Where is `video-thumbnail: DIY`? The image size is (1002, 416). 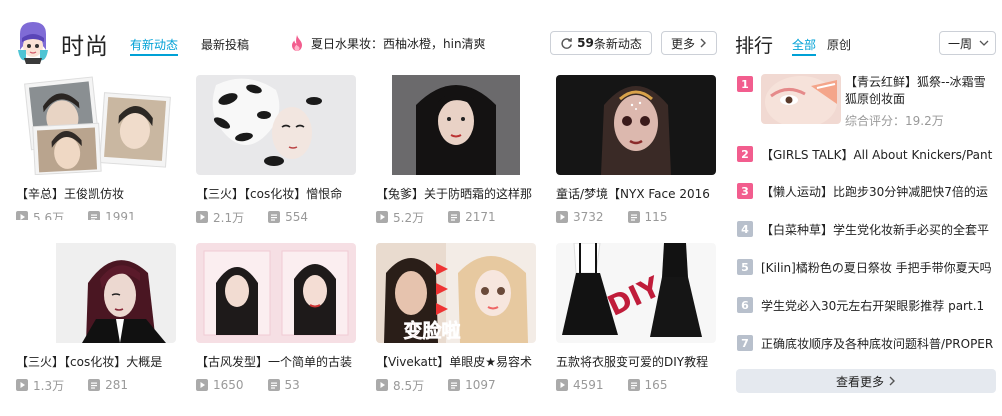 video-thumbnail: DIY is located at coordinates (636, 293).